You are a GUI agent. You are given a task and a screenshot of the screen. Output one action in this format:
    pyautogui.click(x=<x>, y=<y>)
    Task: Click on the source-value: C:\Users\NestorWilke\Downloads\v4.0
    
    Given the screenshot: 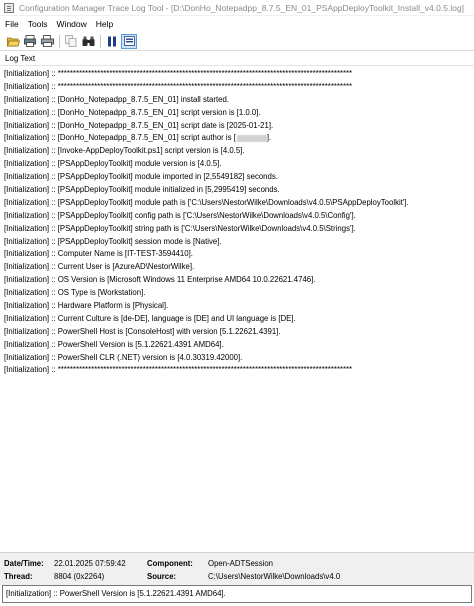 What is the action you would take?
    pyautogui.click(x=274, y=576)
    